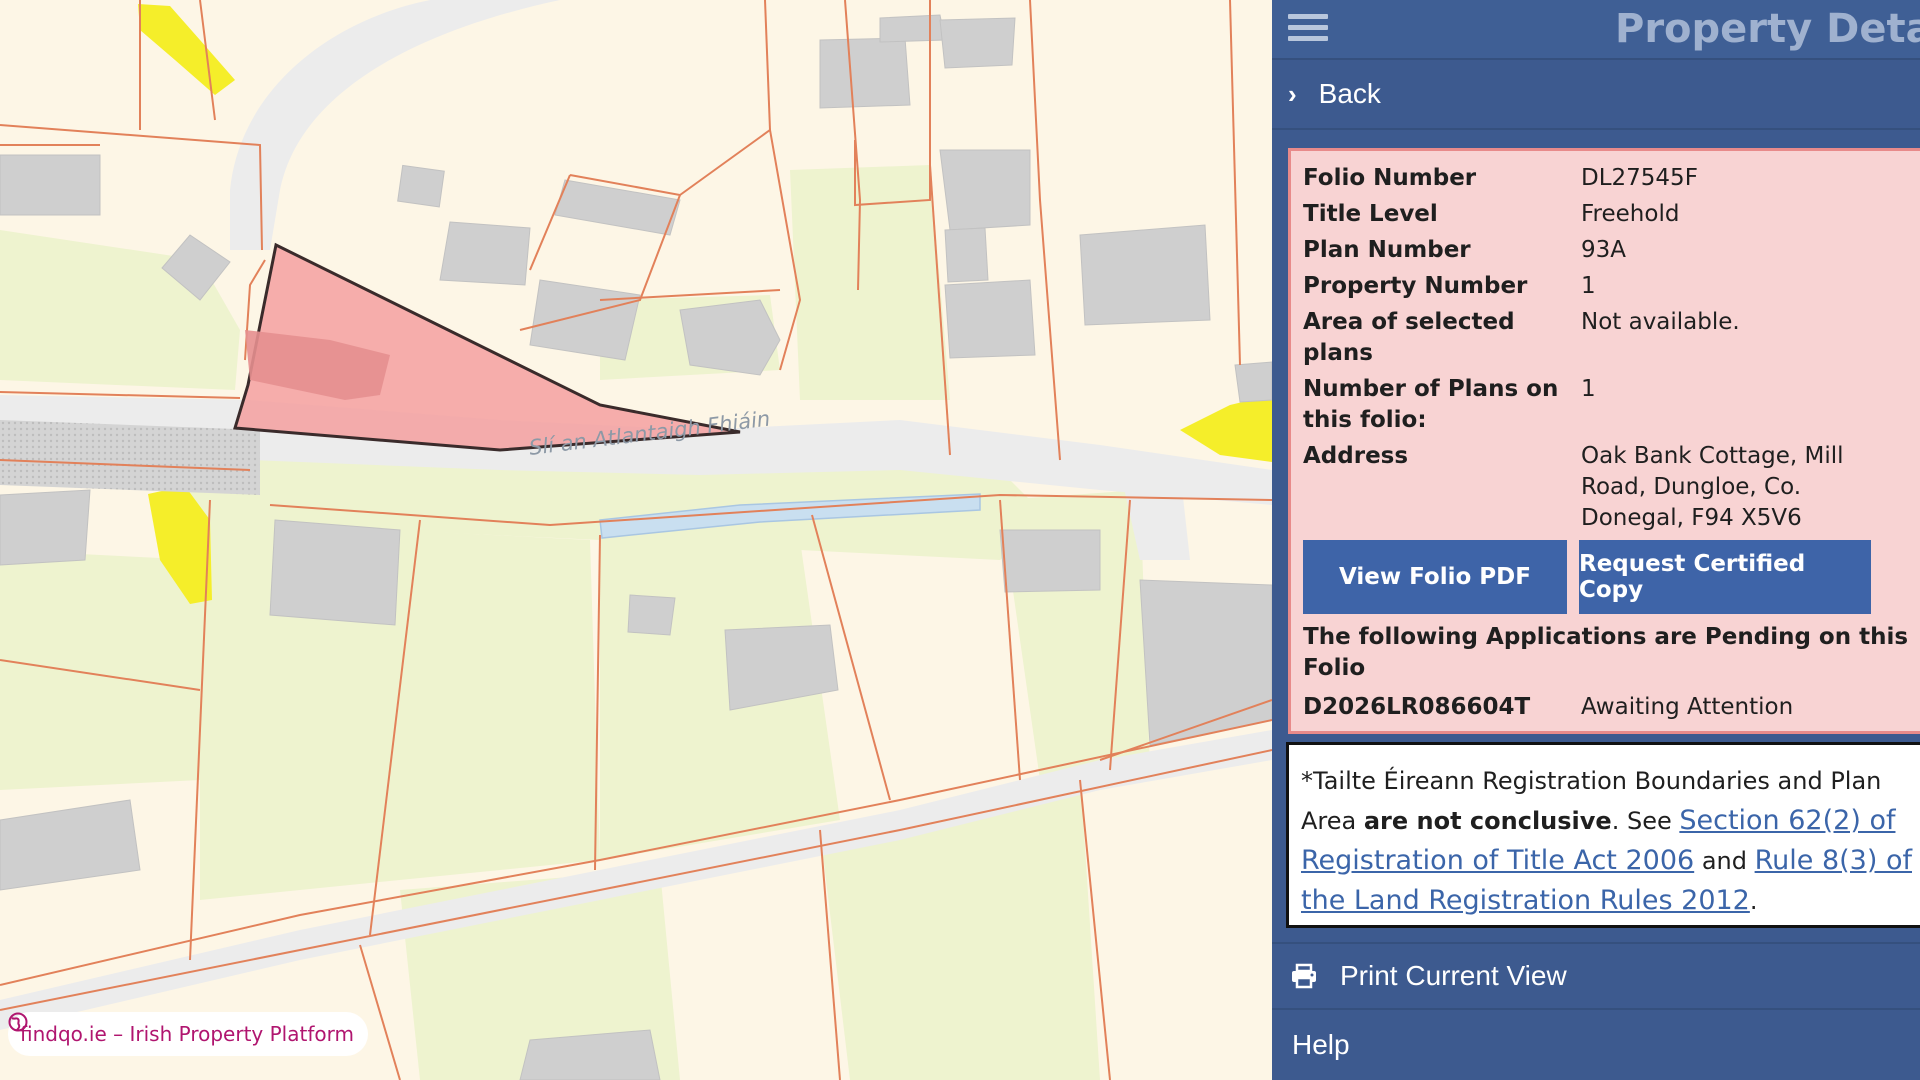 This screenshot has width=1920, height=1080. I want to click on request-certified-copy-button: Request Certified Copy, so click(1725, 577).